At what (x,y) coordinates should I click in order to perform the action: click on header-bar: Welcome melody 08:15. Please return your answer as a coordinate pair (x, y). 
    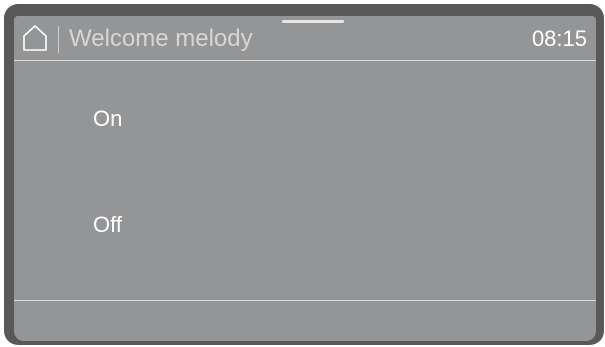
    Looking at the image, I should click on (305, 38).